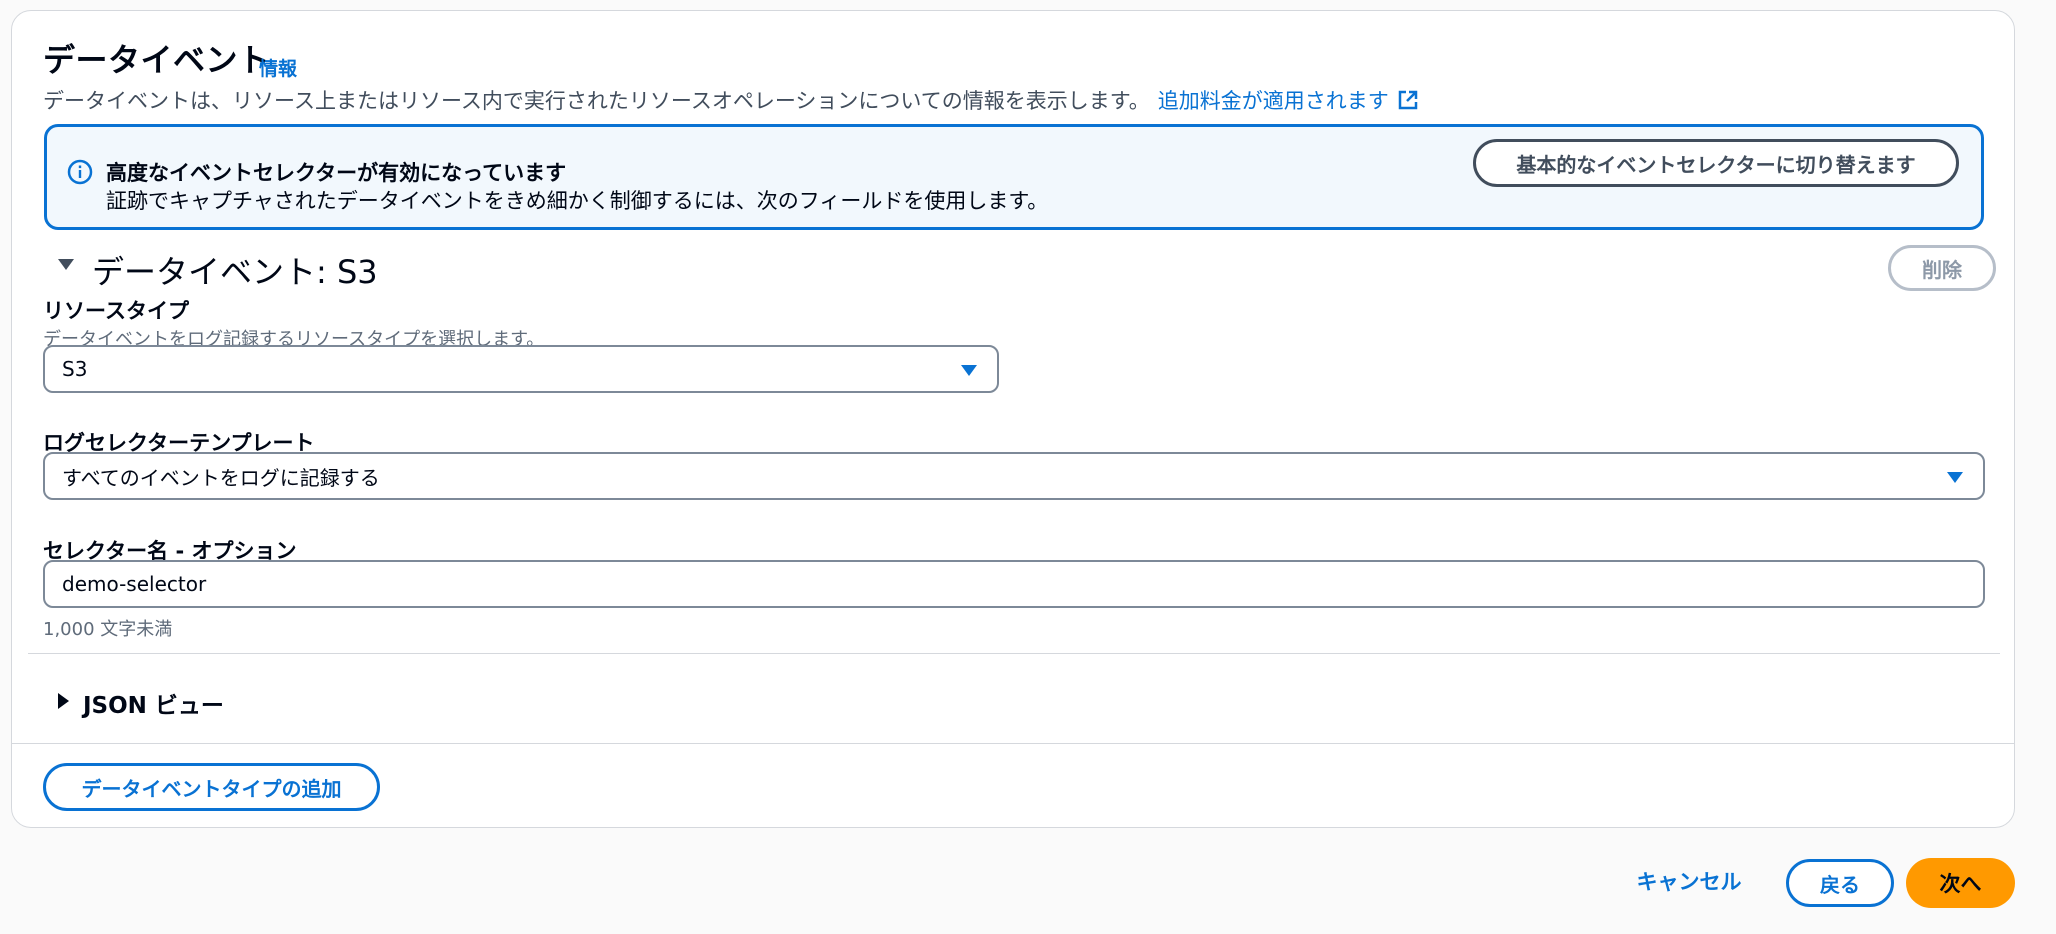 Image resolution: width=2056 pixels, height=934 pixels. Describe the element at coordinates (1013, 743) in the screenshot. I see `footer-divider` at that location.